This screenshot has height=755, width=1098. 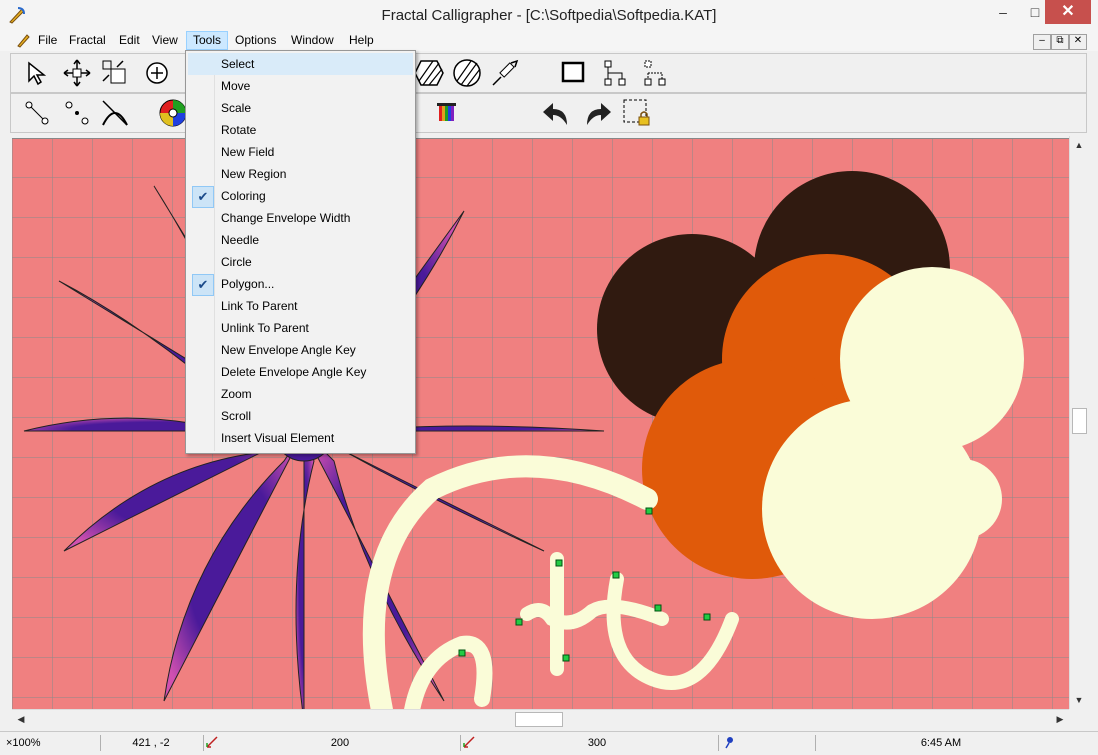 What do you see at coordinates (236, 394) in the screenshot?
I see `tools-menu-item-label: Zoom` at bounding box center [236, 394].